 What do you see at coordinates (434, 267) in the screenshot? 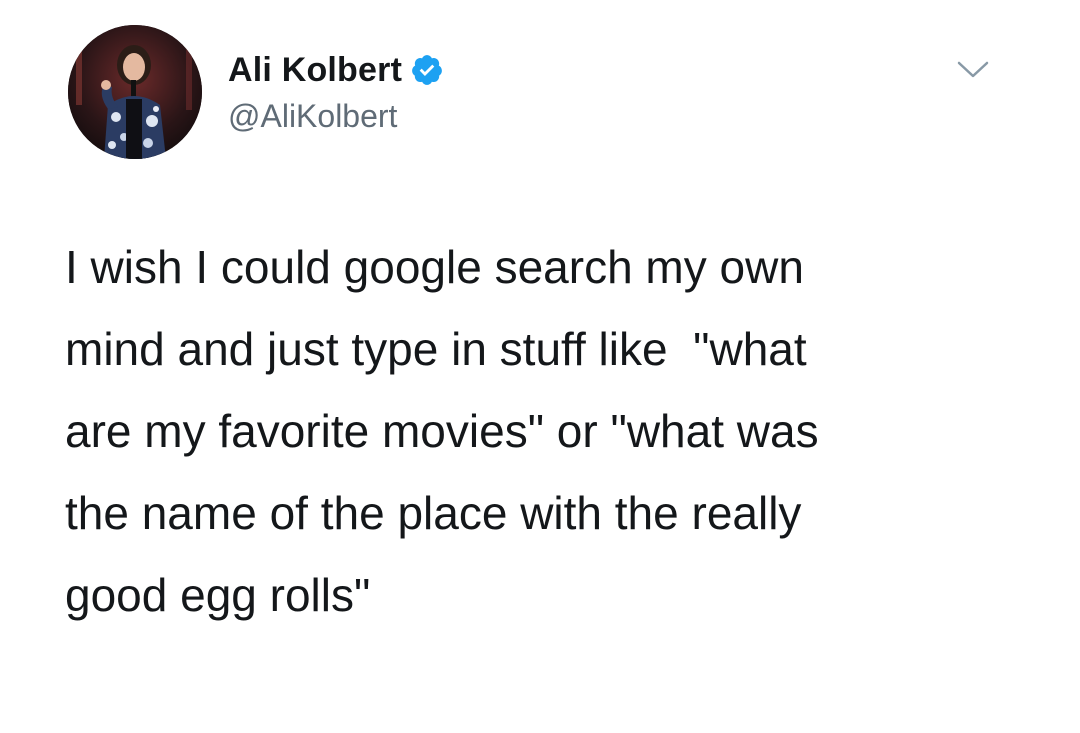
I see `tweet-text-line: I wish I could google search my own` at bounding box center [434, 267].